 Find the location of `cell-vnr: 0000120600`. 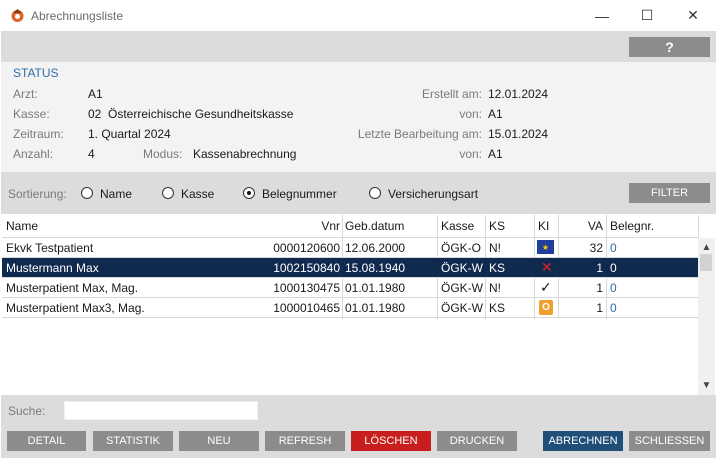

cell-vnr: 0000120600 is located at coordinates (306, 248).